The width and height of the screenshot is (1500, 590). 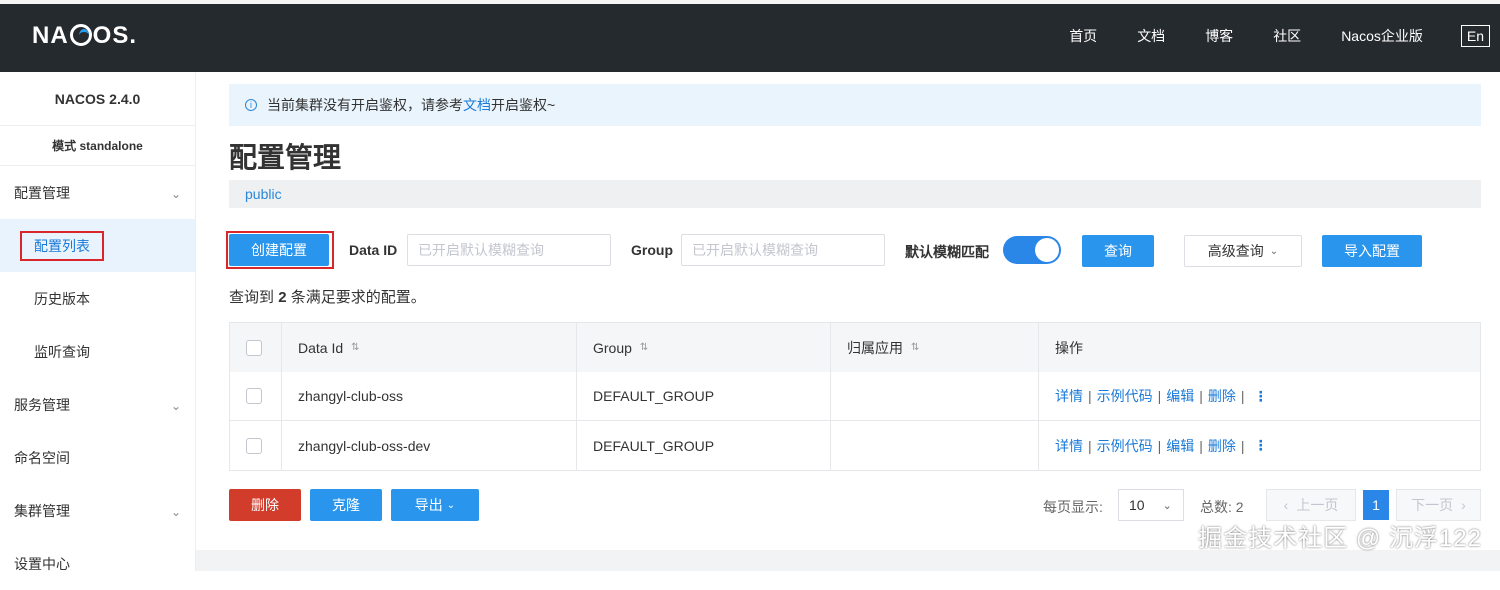 I want to click on header-ops: 操作, so click(x=1259, y=347).